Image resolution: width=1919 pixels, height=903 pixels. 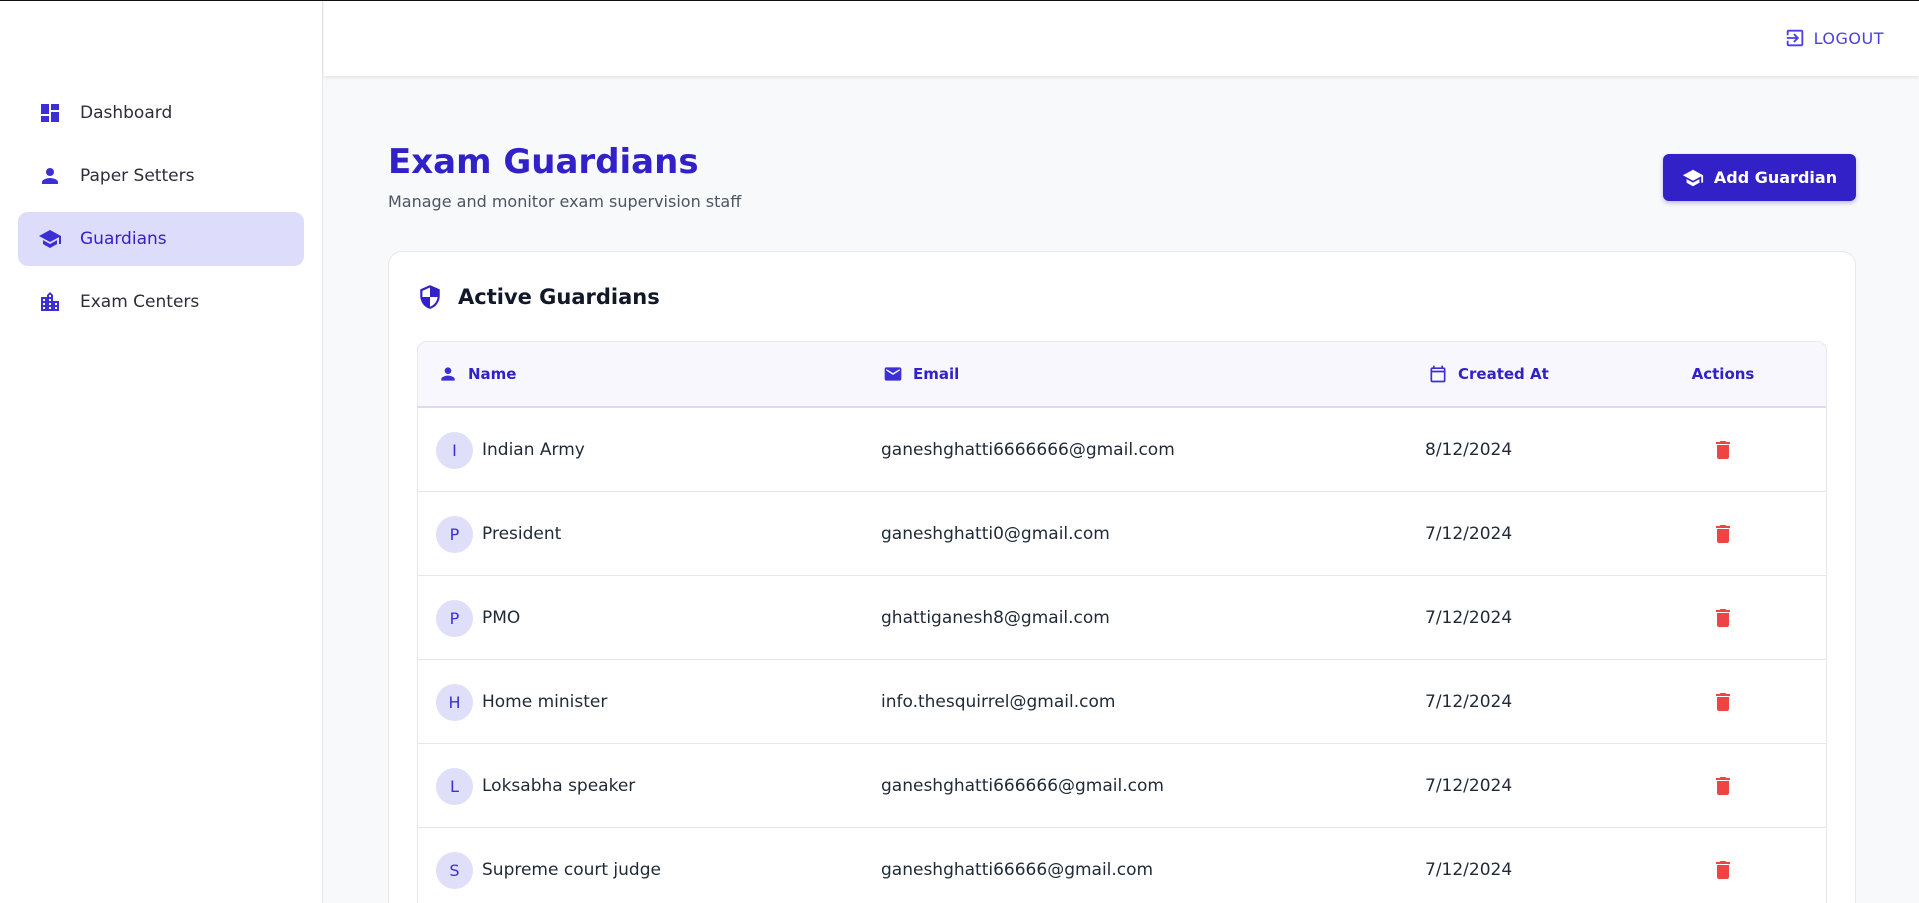 What do you see at coordinates (126, 113) in the screenshot?
I see `sidebar-item-label: Dashboard` at bounding box center [126, 113].